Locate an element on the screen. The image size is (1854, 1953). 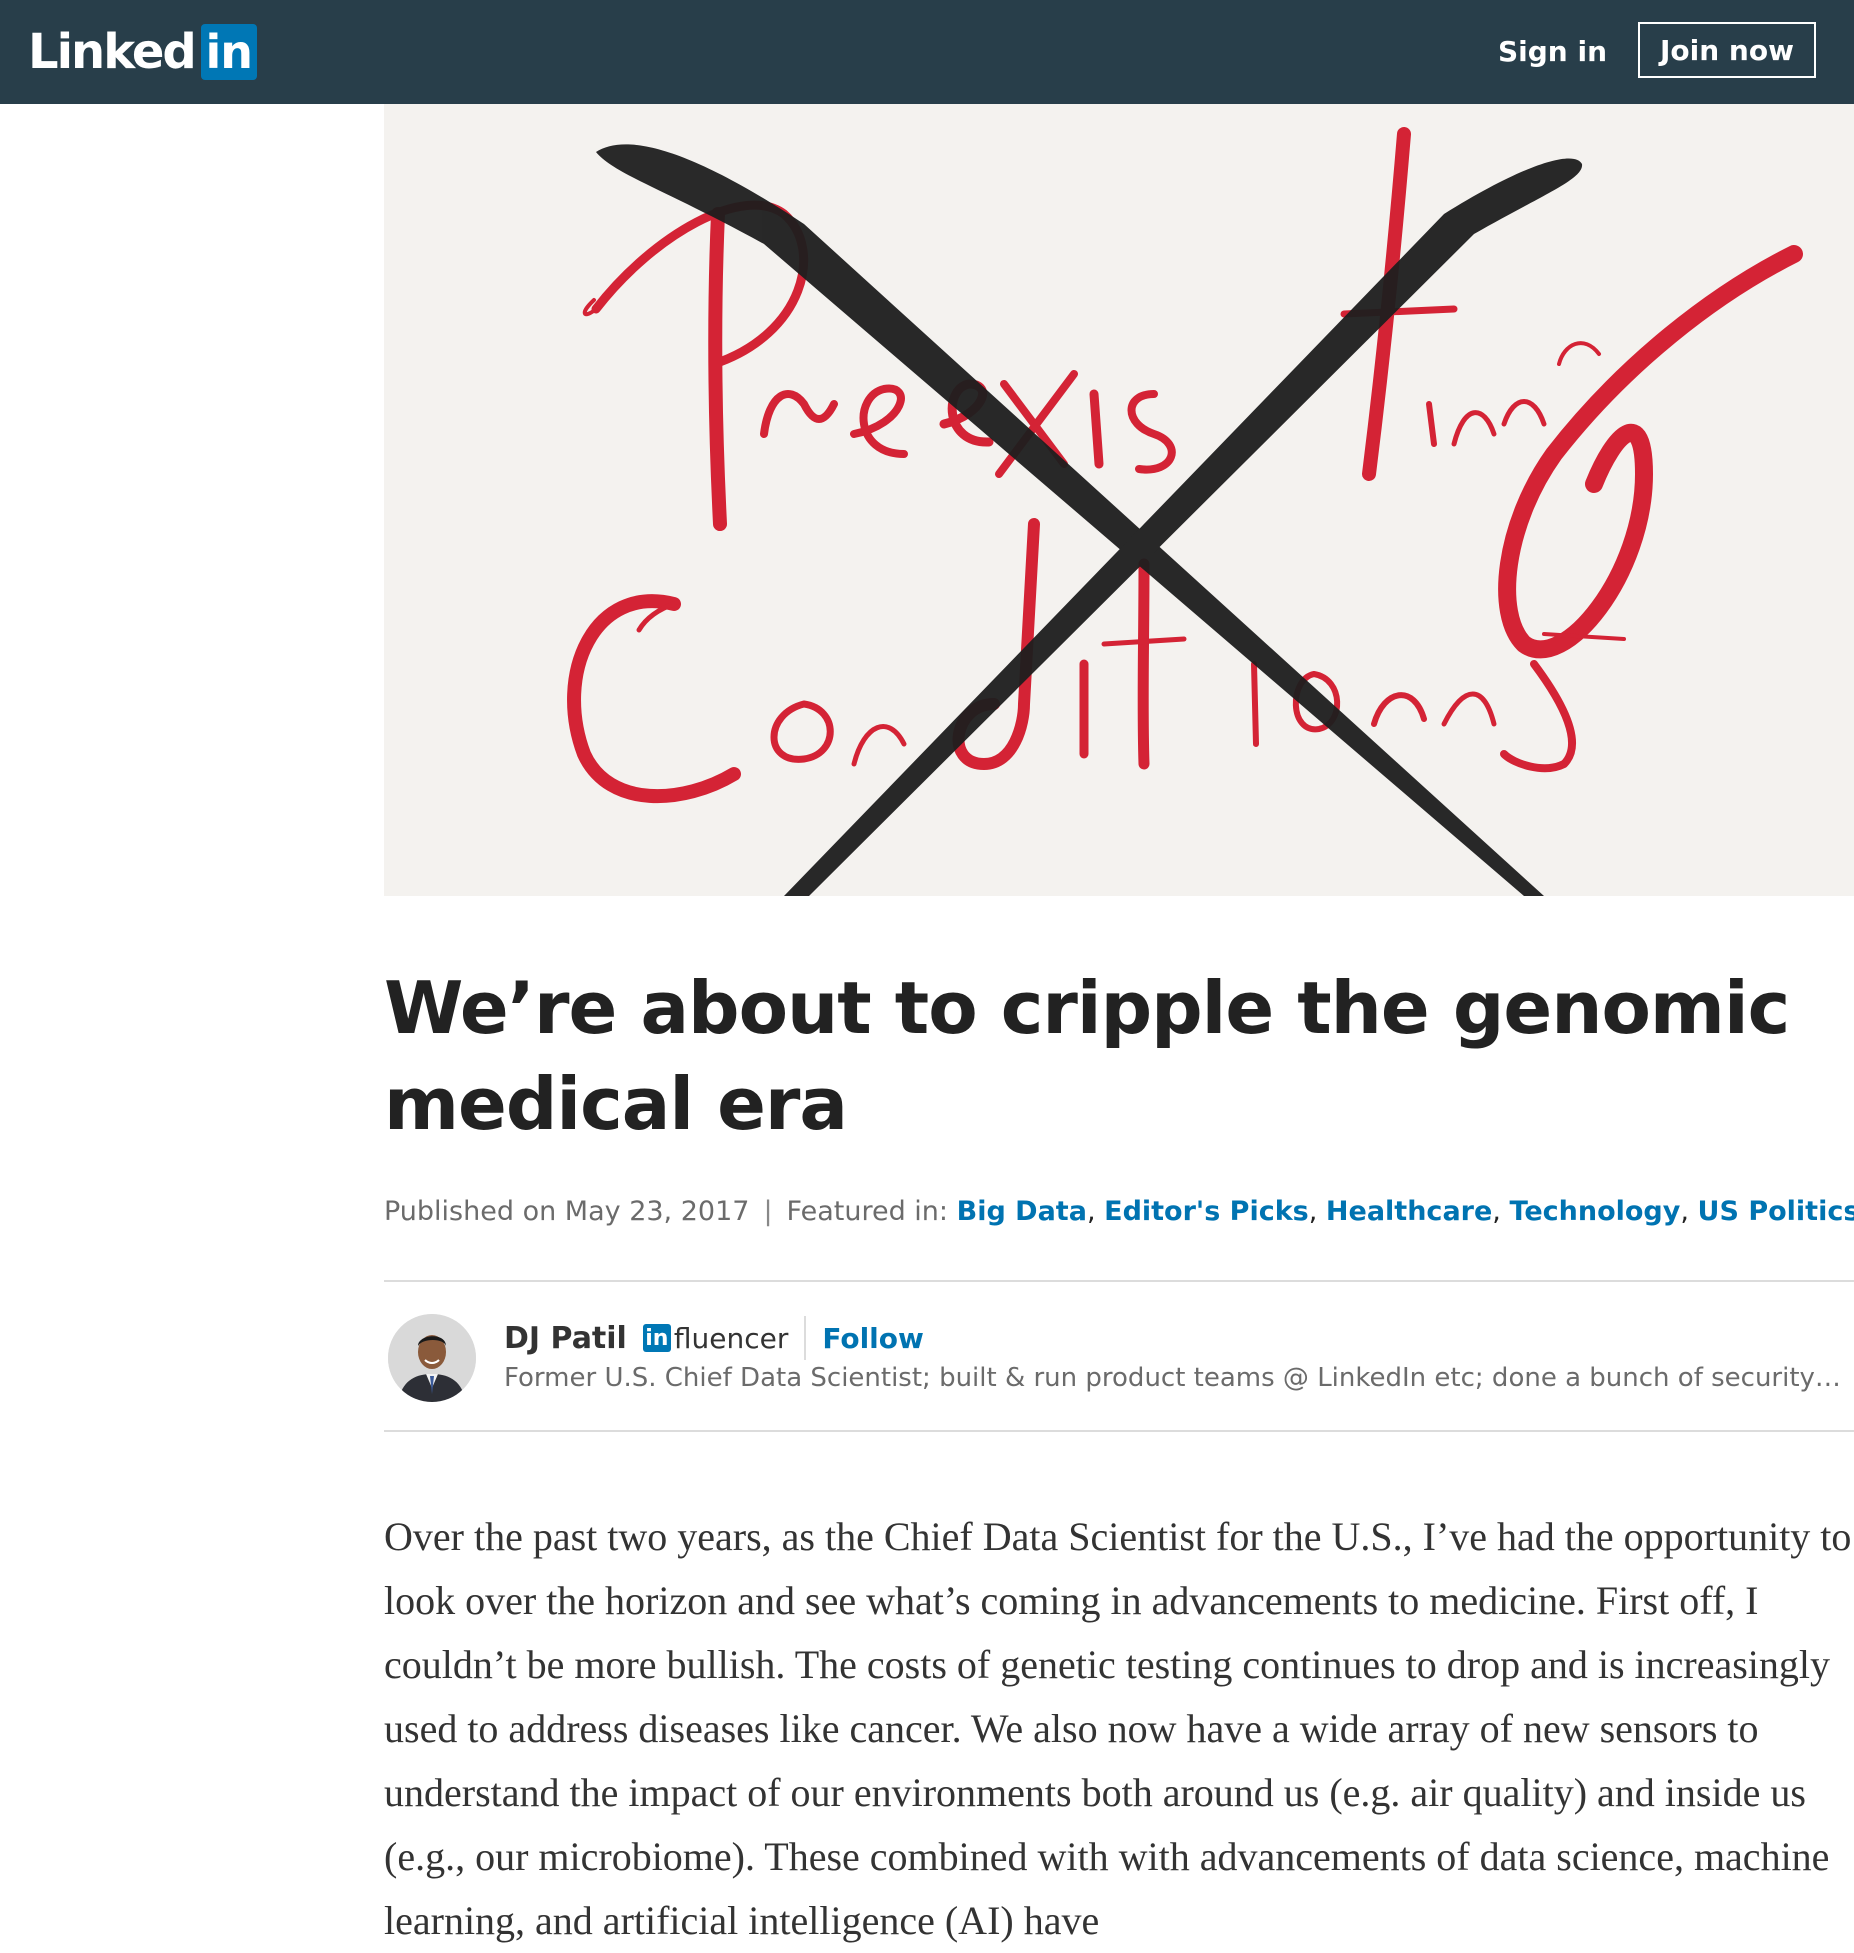
divider-top is located at coordinates (1119, 1281).